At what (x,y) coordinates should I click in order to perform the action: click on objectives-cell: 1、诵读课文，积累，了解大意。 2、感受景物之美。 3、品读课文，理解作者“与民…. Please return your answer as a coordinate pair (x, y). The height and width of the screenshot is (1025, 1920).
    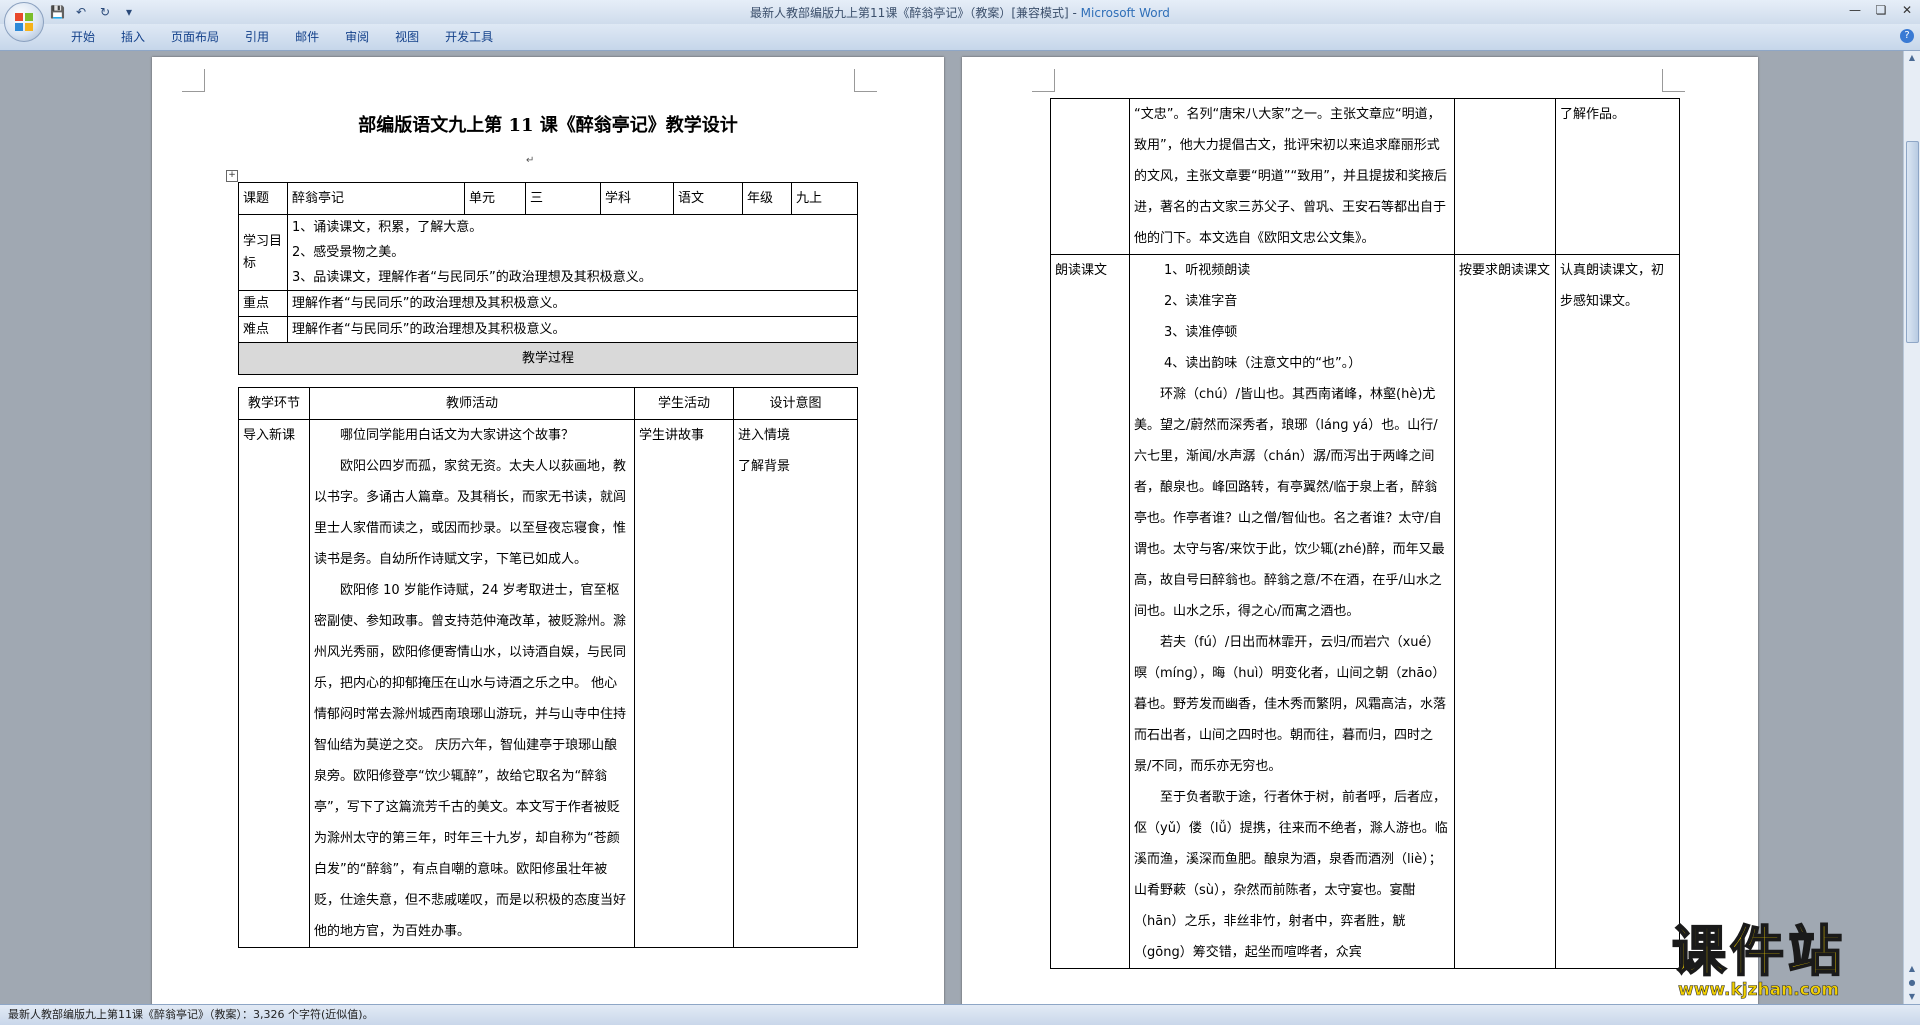
    Looking at the image, I should click on (572, 252).